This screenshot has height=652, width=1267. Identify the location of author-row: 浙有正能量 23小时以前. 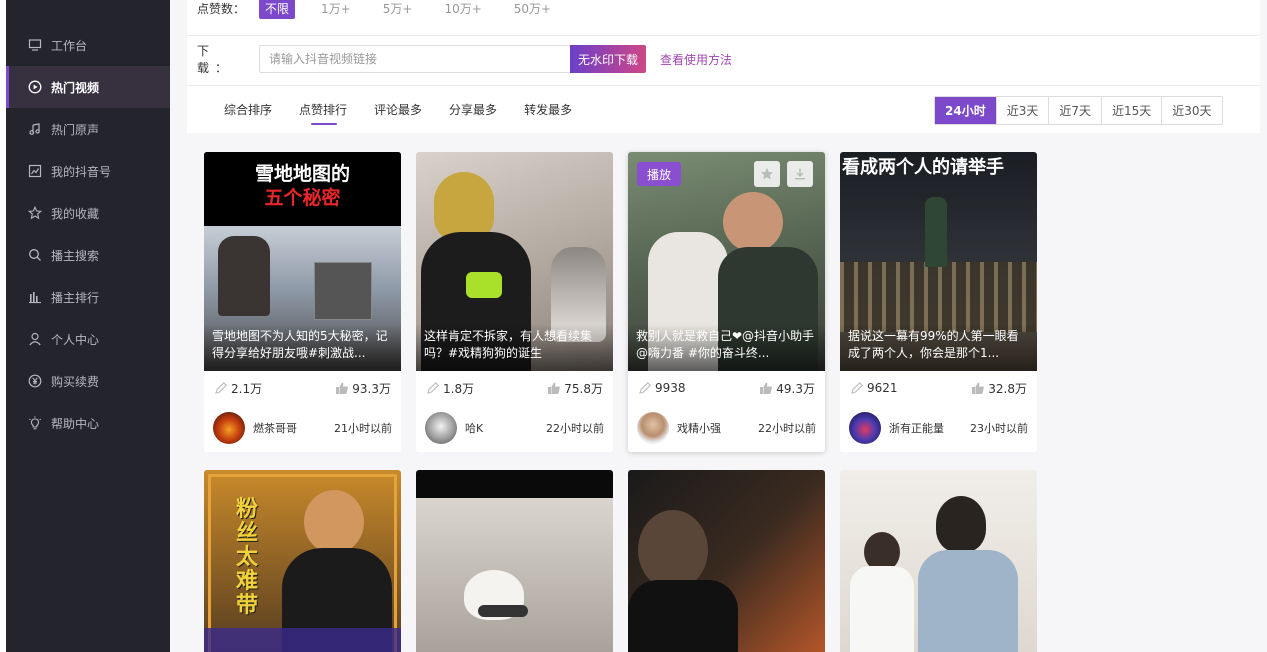
(938, 428).